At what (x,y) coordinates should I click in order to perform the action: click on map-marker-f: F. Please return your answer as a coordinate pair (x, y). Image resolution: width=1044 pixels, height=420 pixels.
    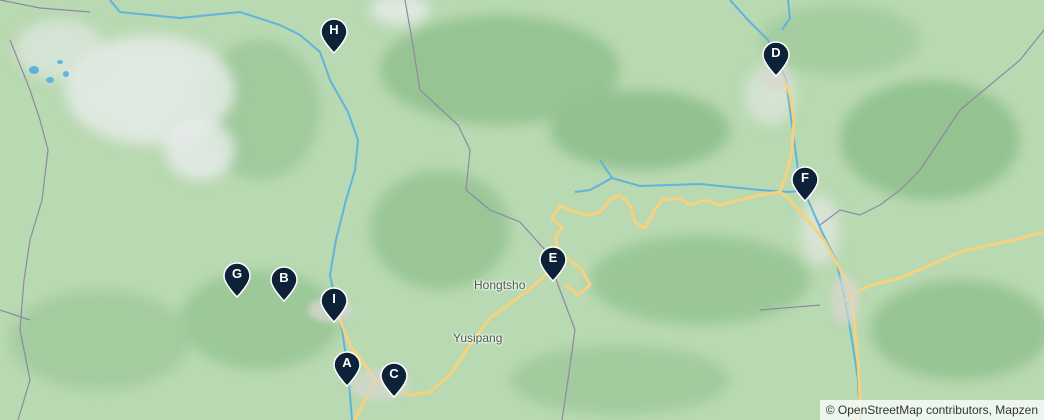
    Looking at the image, I should click on (805, 184).